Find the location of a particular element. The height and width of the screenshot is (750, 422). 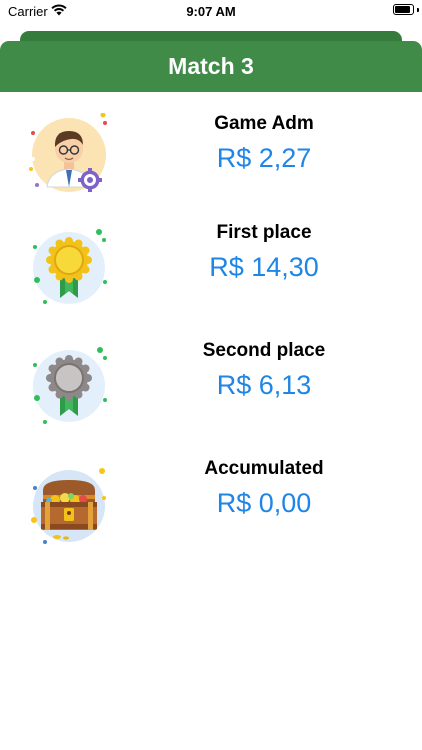

match-header: Match 3 is located at coordinates (211, 66).